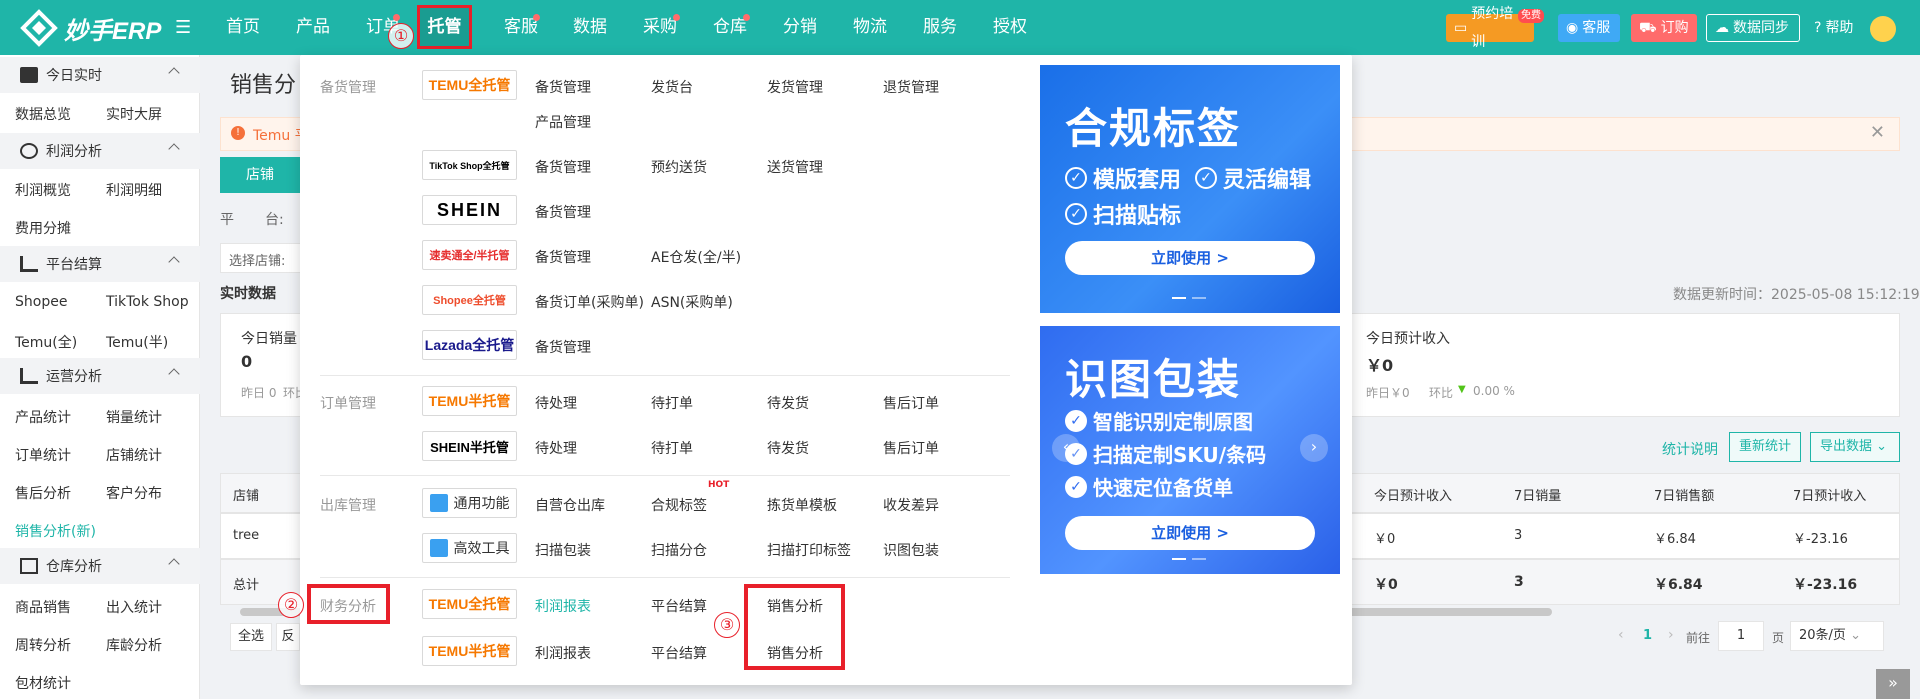 This screenshot has height=699, width=1920. Describe the element at coordinates (563, 87) in the screenshot. I see `link-stock-manage: 备货管理` at that location.